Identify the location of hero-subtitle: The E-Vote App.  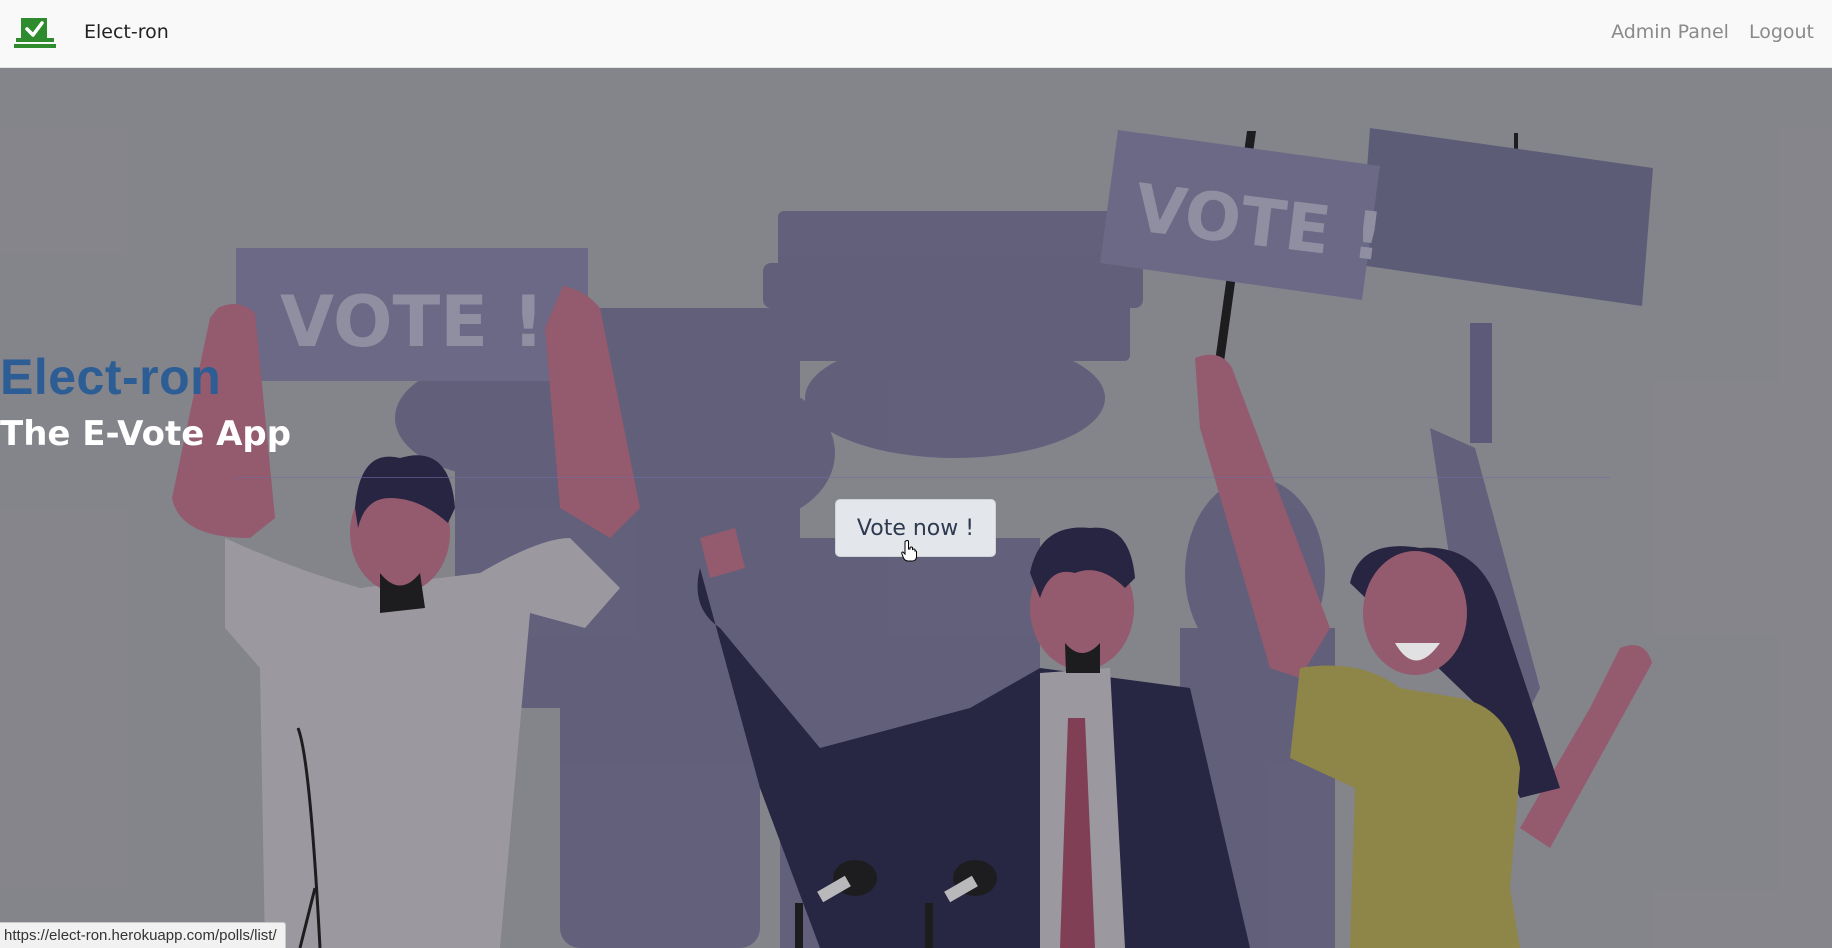
(146, 434).